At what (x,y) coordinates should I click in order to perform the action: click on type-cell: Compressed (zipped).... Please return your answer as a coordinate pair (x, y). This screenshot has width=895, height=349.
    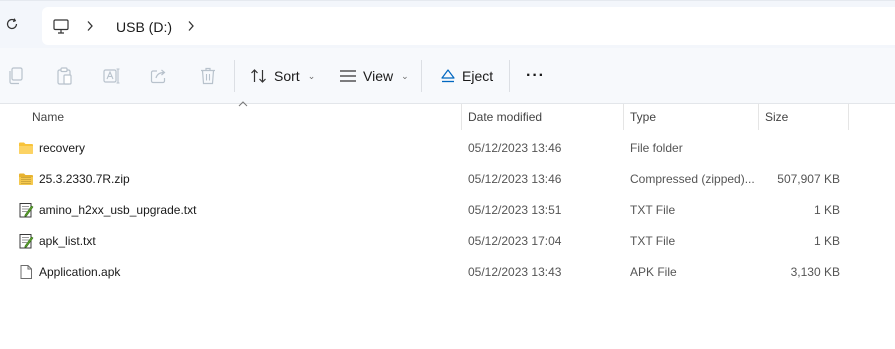
    Looking at the image, I should click on (692, 179).